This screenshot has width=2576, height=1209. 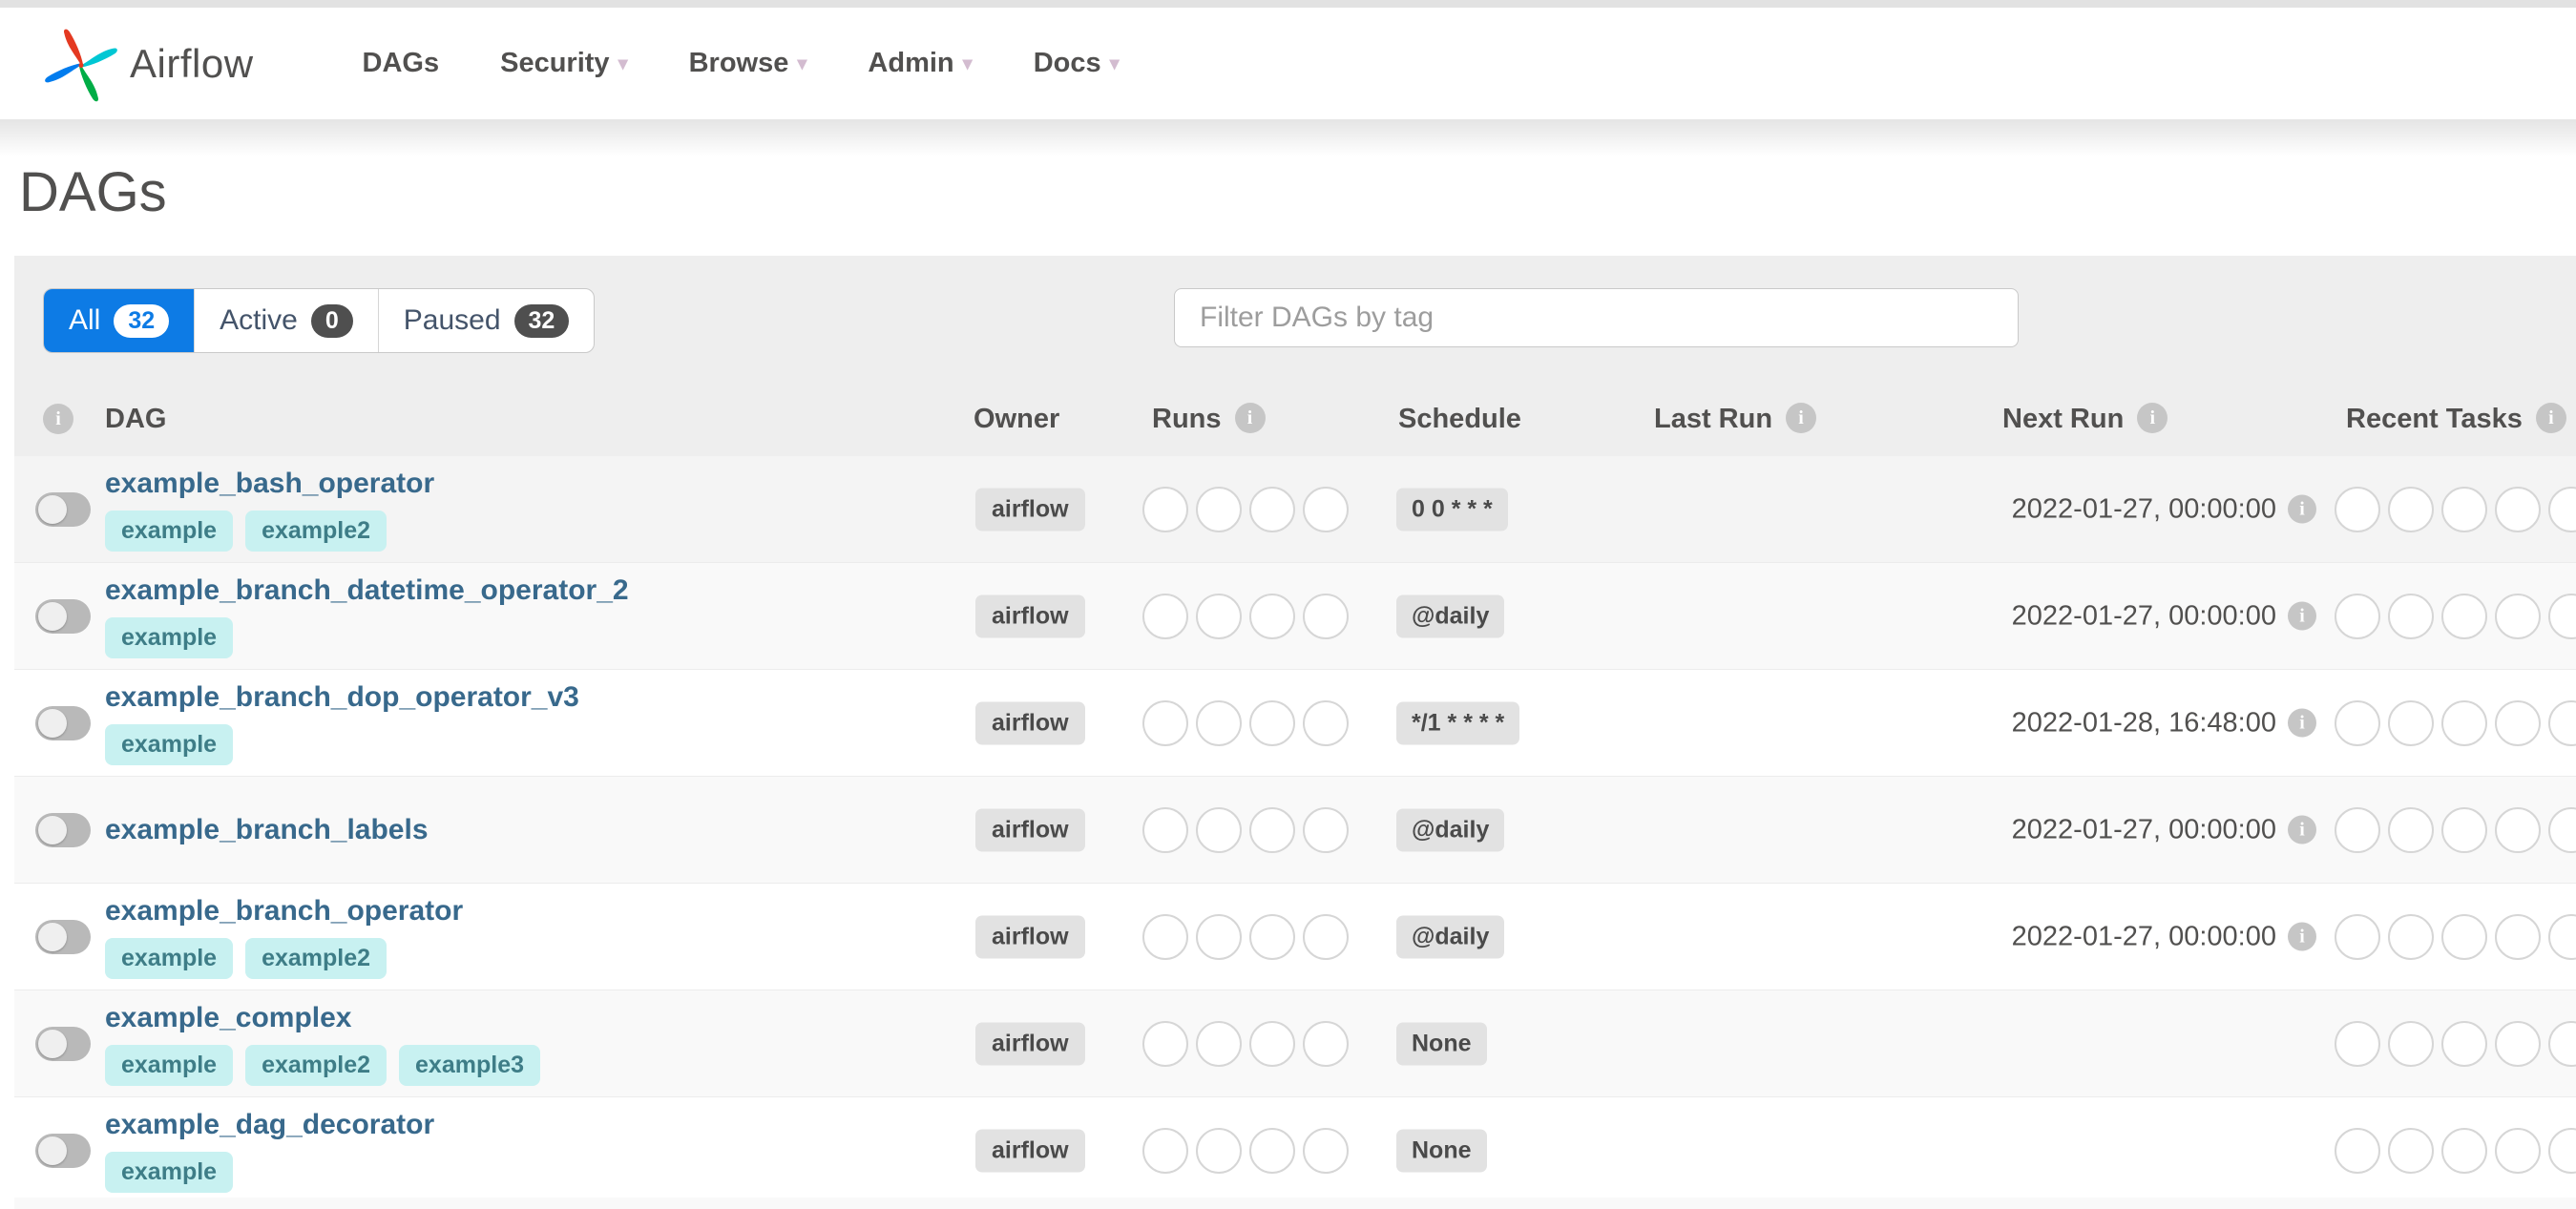 What do you see at coordinates (1459, 419) in the screenshot?
I see `column-header-schedule: Schedule` at bounding box center [1459, 419].